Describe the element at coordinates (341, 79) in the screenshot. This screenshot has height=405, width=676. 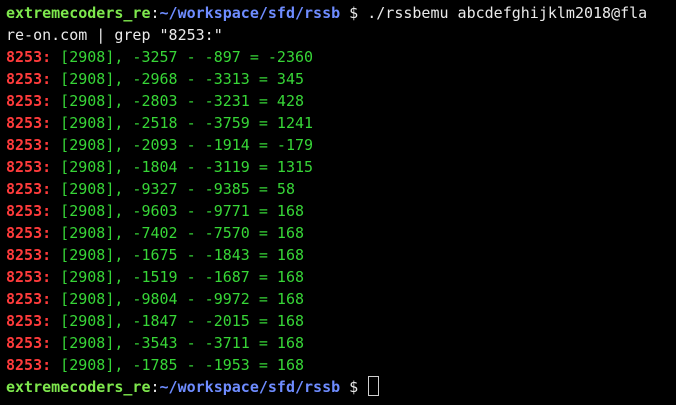
I see `output-line: 8253: [2908], -2968 - -3313 = 345` at that location.